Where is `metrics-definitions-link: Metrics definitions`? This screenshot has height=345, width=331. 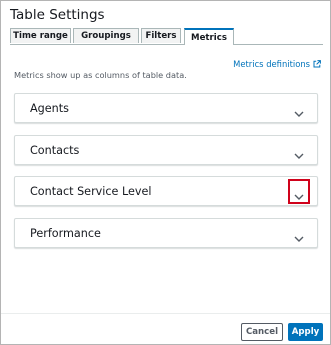 metrics-definitions-link: Metrics definitions is located at coordinates (277, 64).